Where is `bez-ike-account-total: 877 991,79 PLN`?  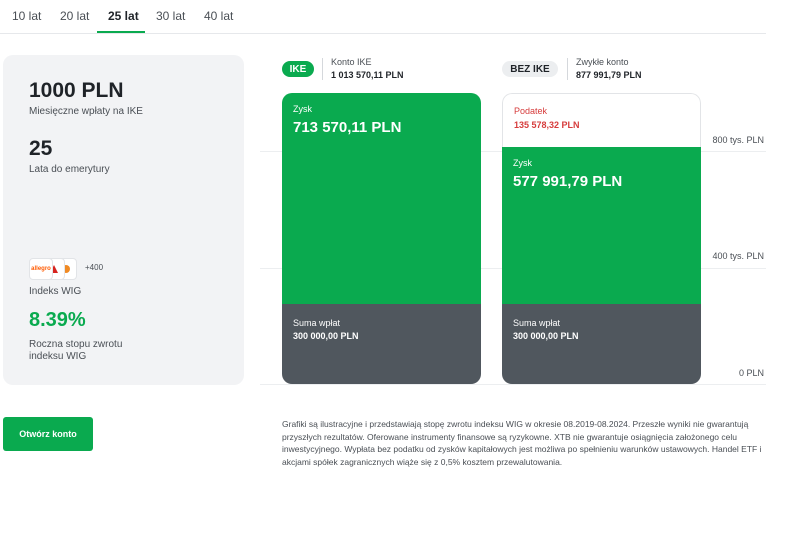
bez-ike-account-total: 877 991,79 PLN is located at coordinates (609, 75).